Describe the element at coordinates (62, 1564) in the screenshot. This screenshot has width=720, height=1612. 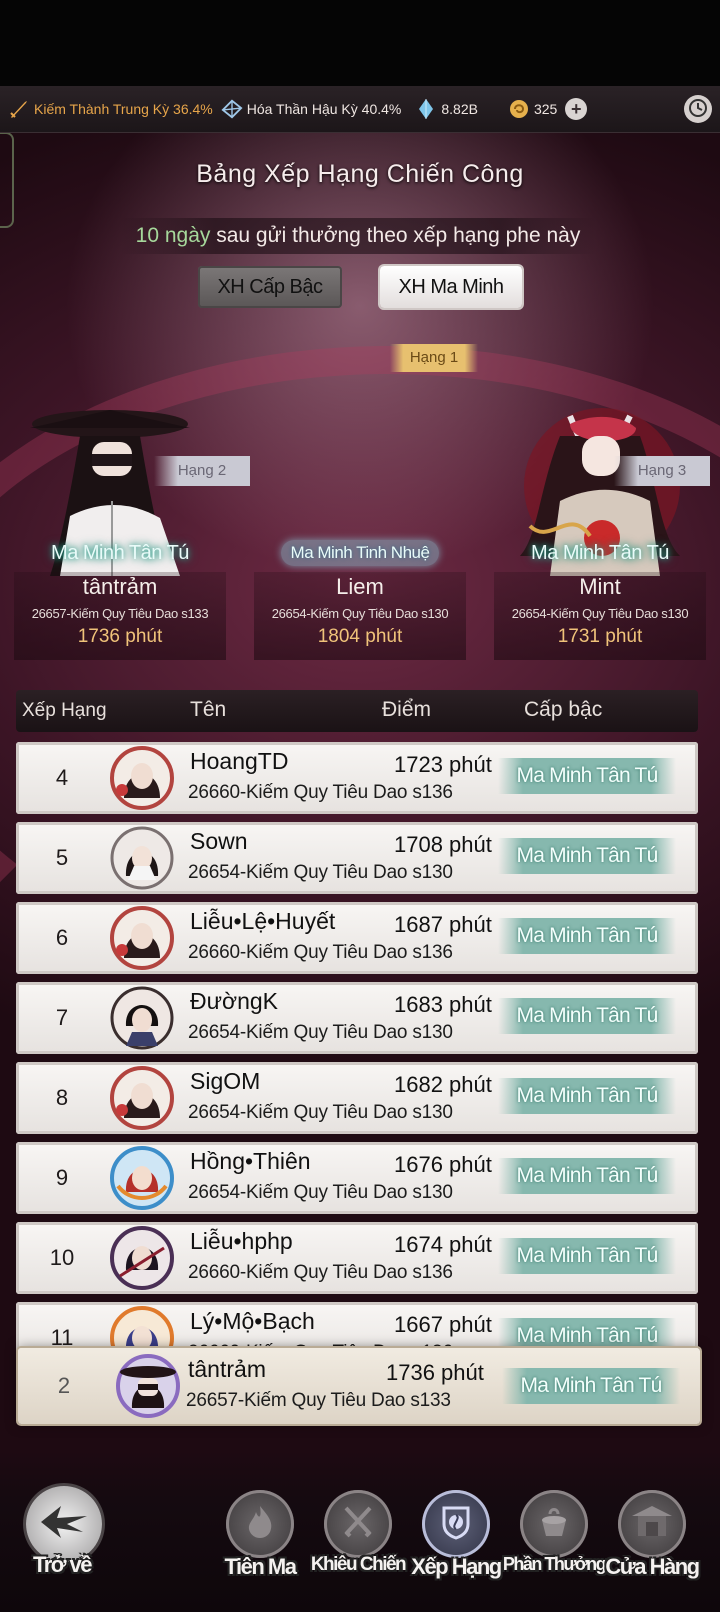
I see `back-label: Trở về` at that location.